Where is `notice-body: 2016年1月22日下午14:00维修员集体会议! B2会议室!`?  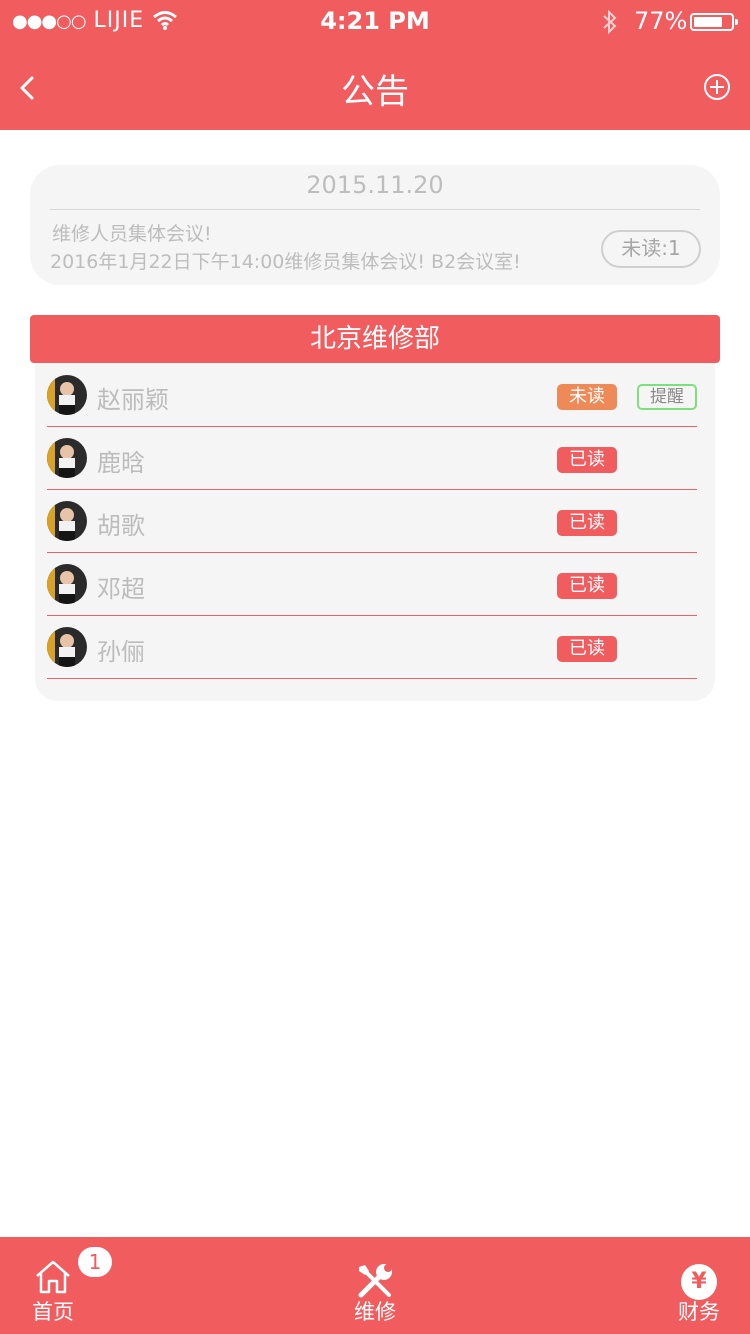
notice-body: 2016年1月22日下午14:00维修员集体会议! B2会议室! is located at coordinates (285, 262).